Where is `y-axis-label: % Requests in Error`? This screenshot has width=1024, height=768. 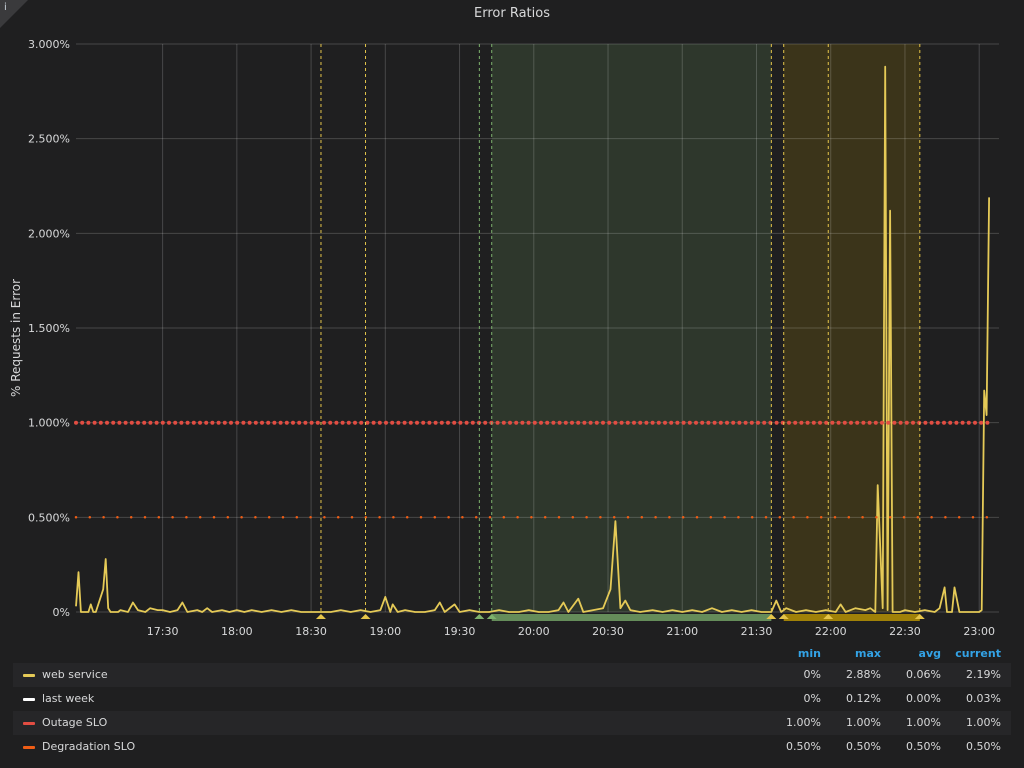 y-axis-label: % Requests in Error is located at coordinates (16, 338).